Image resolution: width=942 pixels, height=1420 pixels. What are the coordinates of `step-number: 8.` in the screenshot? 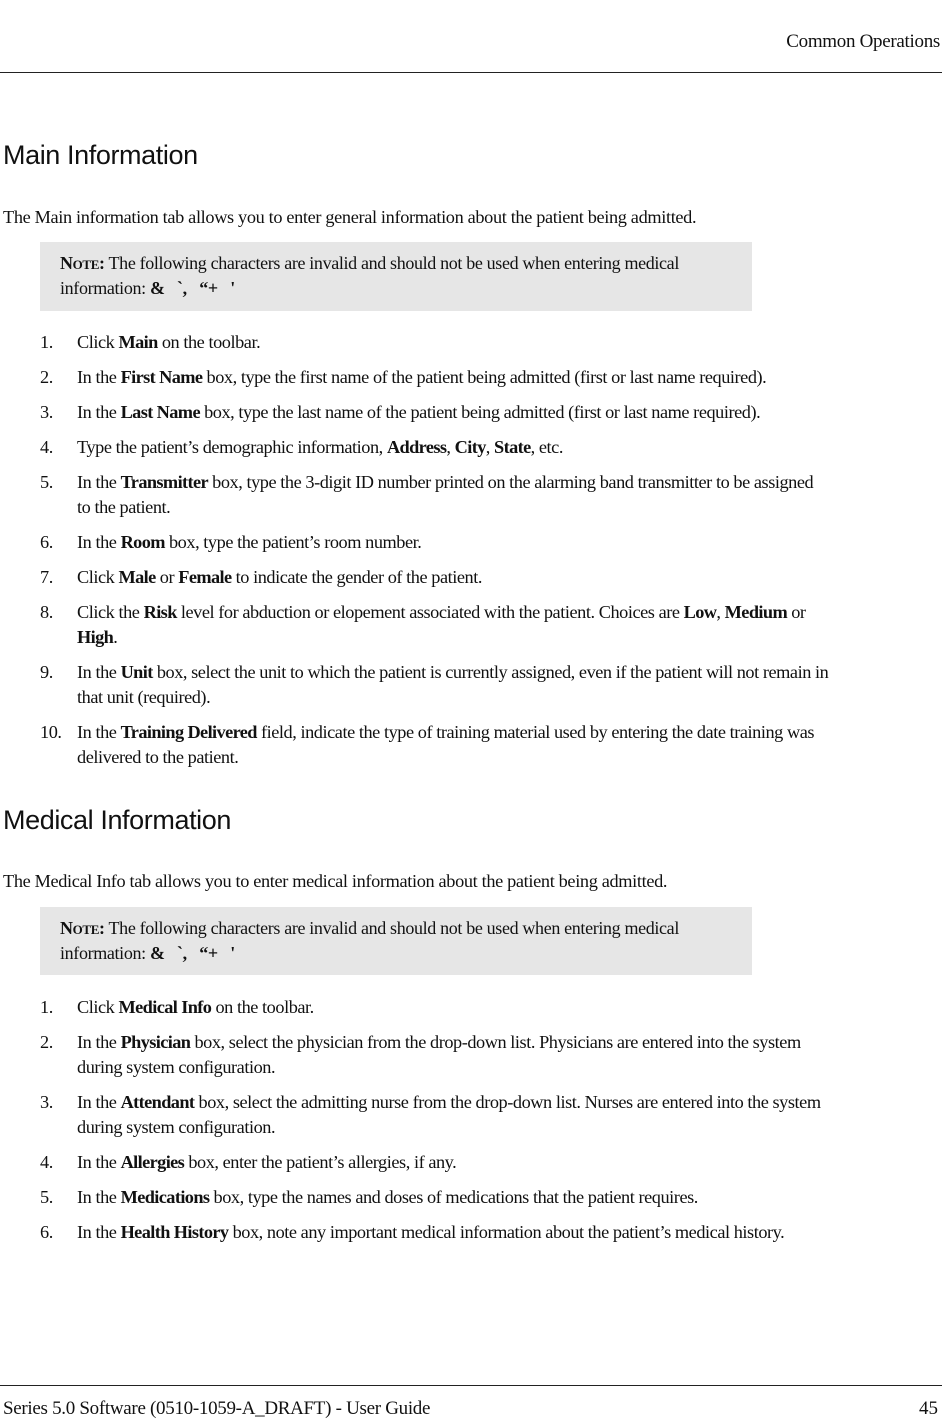 It's located at (46, 612).